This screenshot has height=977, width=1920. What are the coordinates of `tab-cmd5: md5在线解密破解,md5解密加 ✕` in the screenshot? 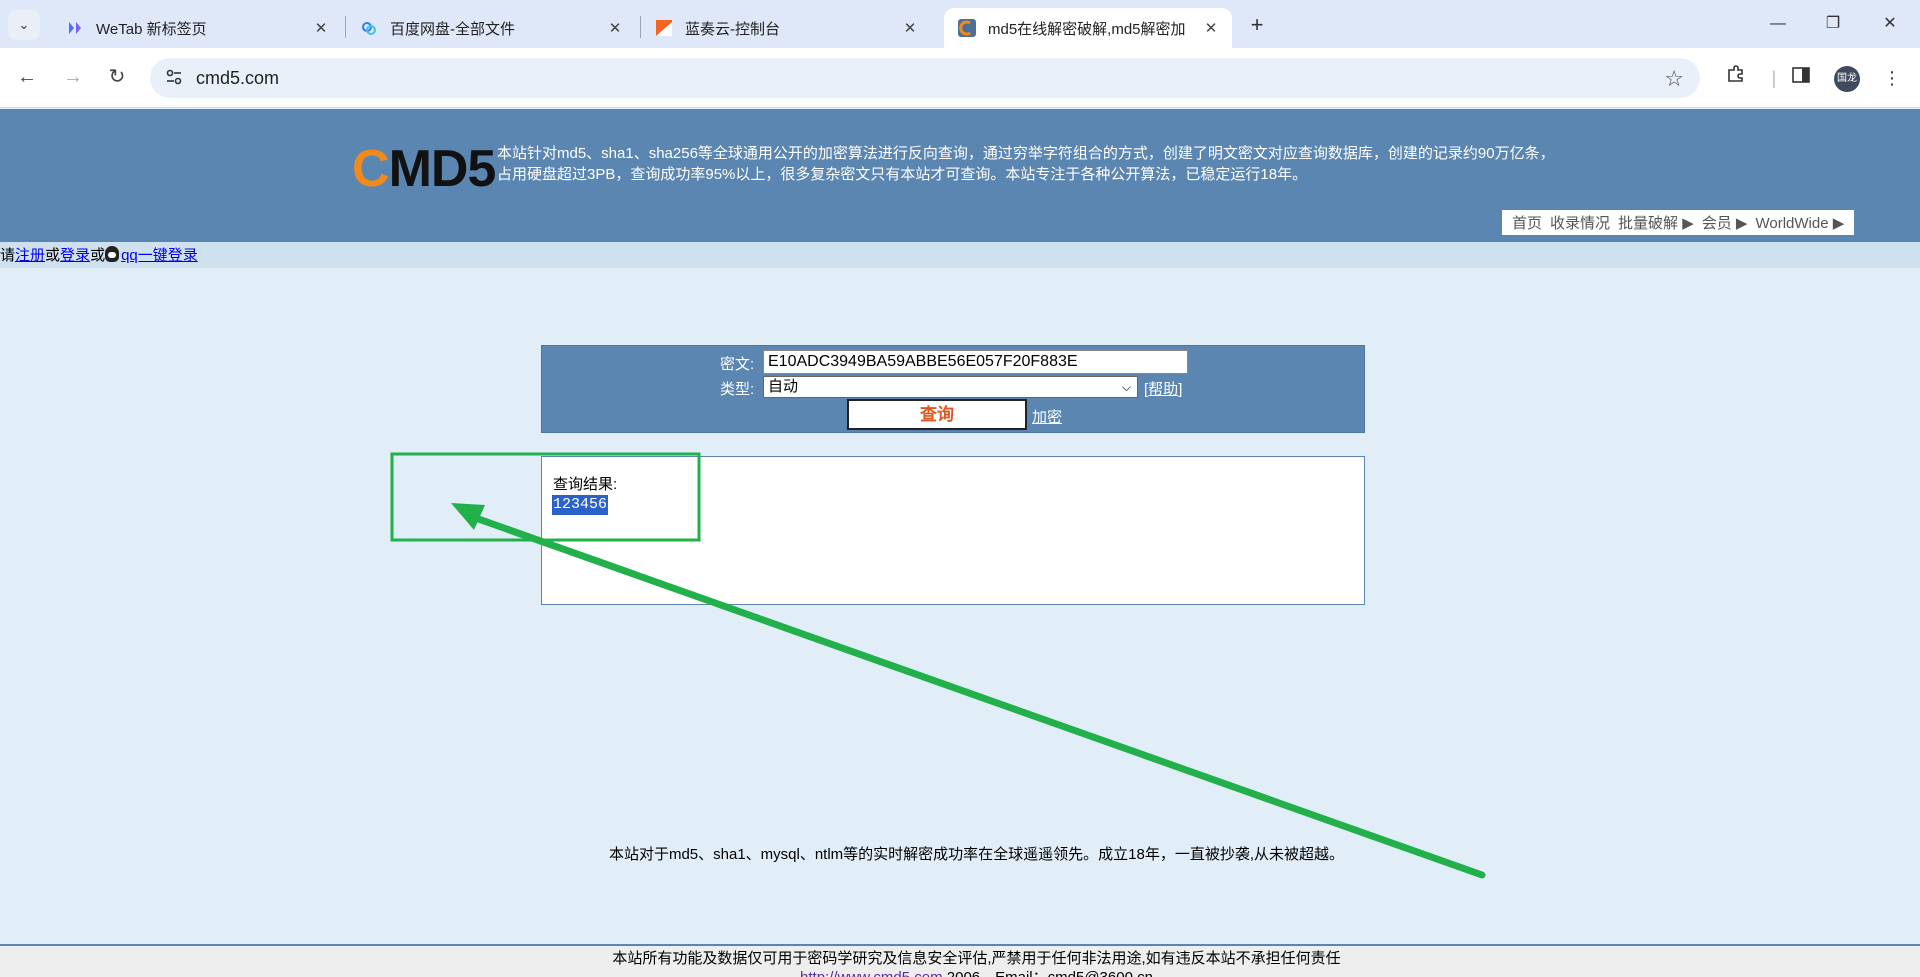 It's located at (1088, 28).